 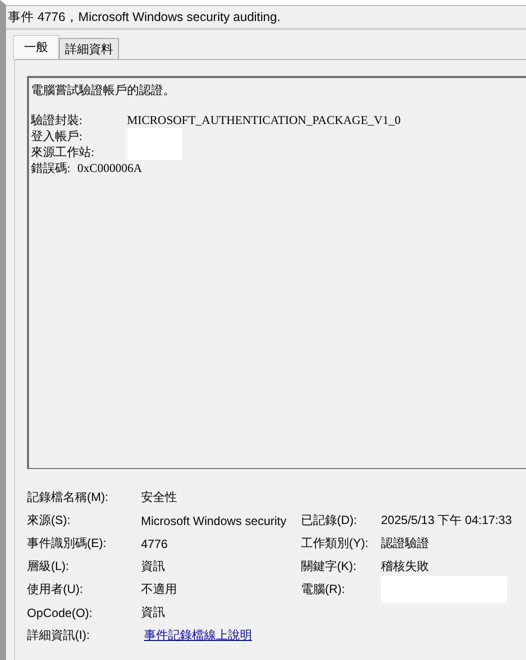 I want to click on field-value: 稽核失敗, so click(x=405, y=566).